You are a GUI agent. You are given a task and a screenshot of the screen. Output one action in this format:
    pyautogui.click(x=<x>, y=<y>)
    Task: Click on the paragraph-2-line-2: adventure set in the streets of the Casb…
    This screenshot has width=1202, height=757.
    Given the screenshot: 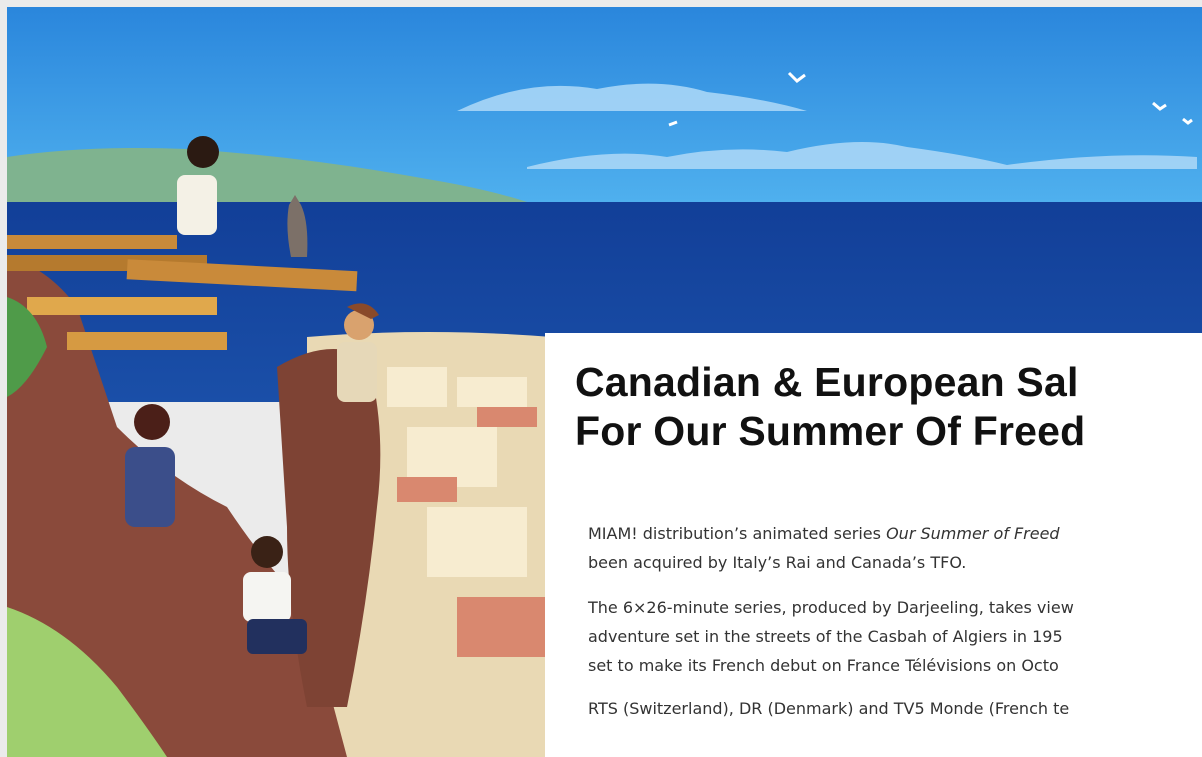 What is the action you would take?
    pyautogui.click(x=825, y=636)
    